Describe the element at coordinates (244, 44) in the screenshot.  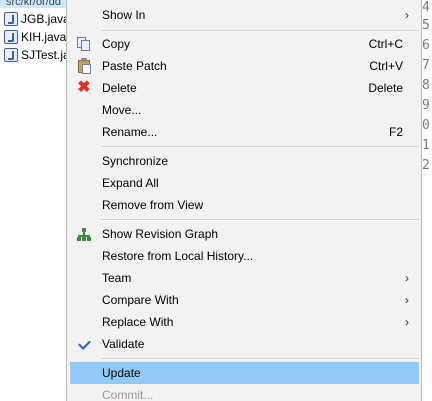
I see `menu-item-copy: Copy Ctrl+C` at that location.